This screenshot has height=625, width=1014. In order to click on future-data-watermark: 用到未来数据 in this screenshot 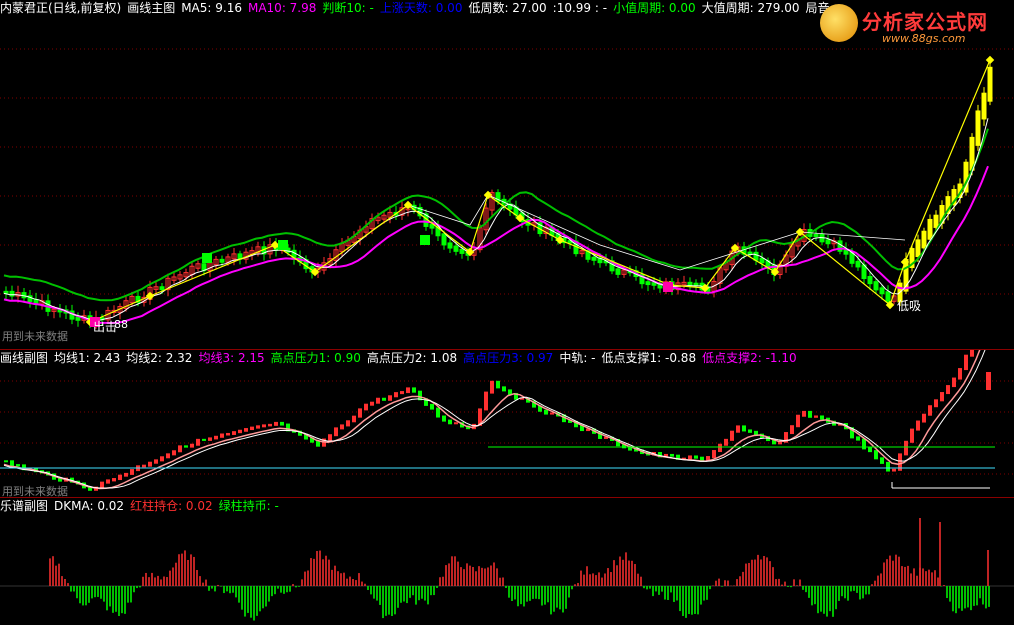, I will do `click(35, 336)`.